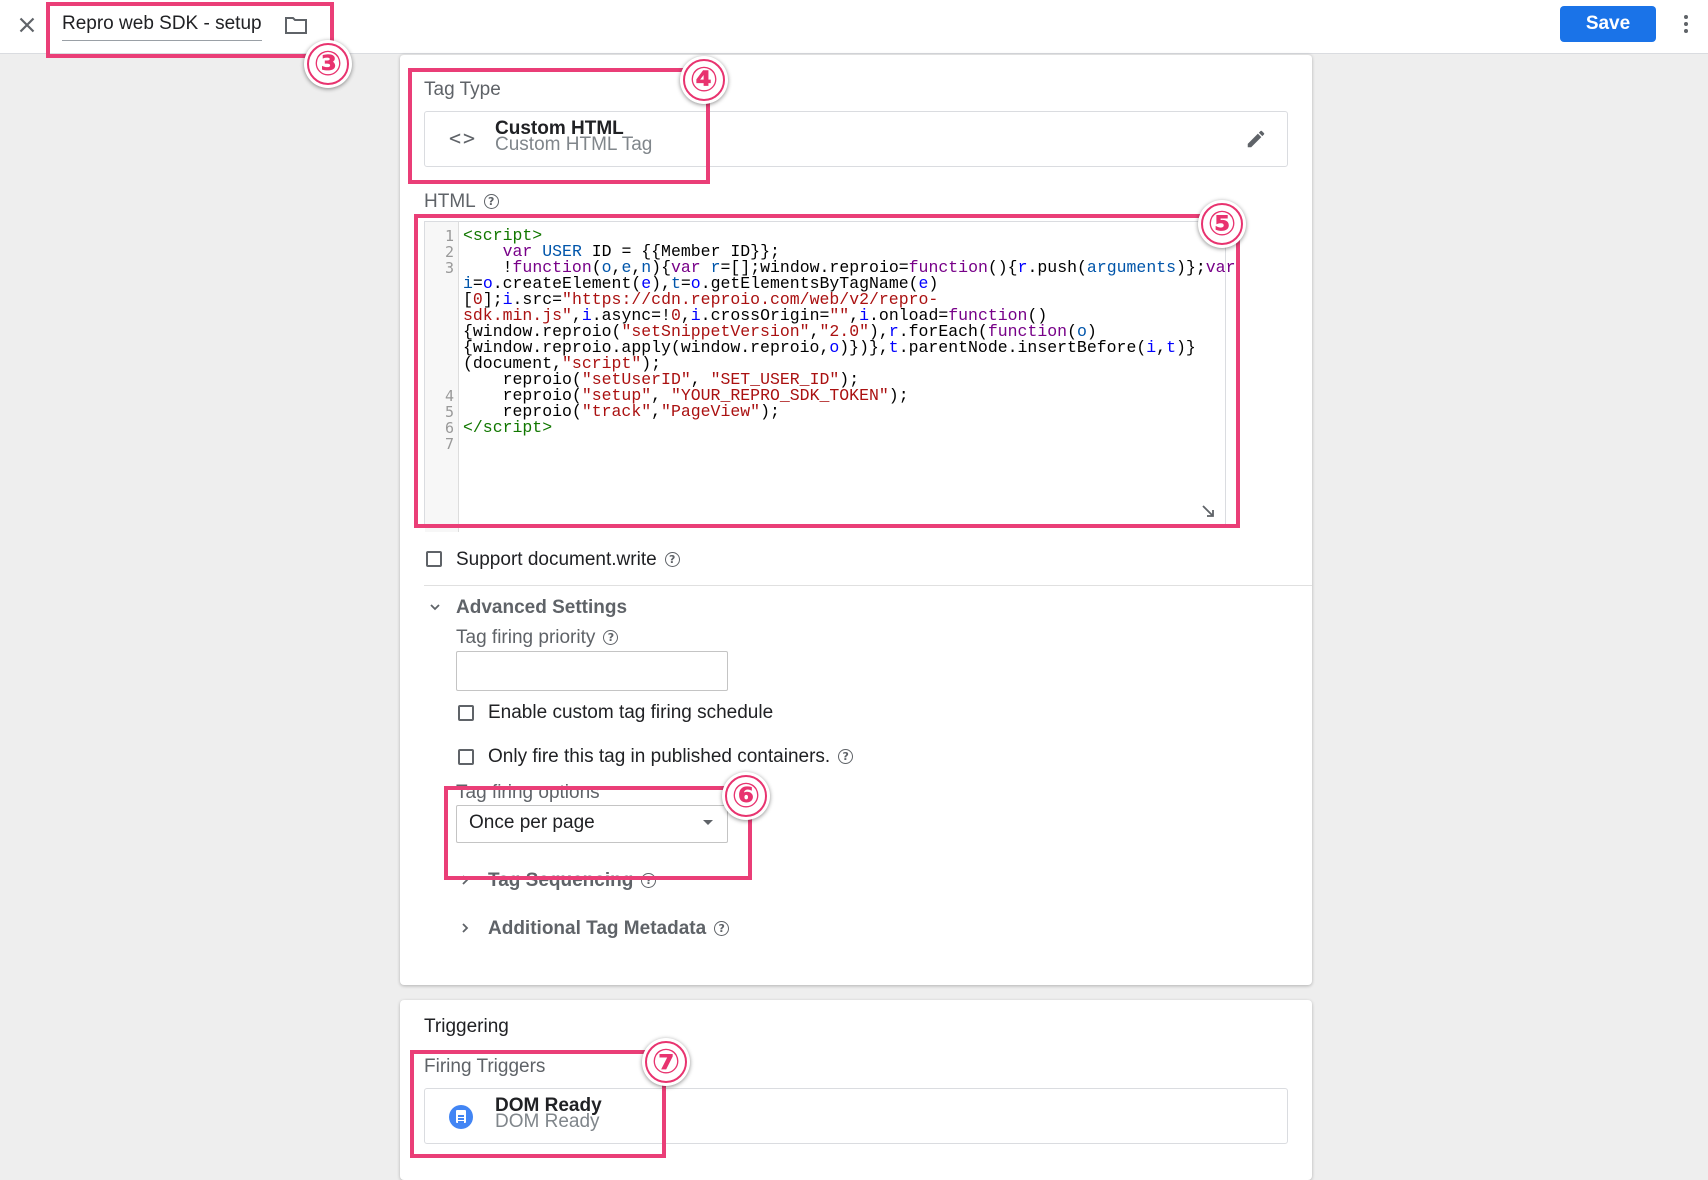  Describe the element at coordinates (27, 25) in the screenshot. I see `close-icon` at that location.